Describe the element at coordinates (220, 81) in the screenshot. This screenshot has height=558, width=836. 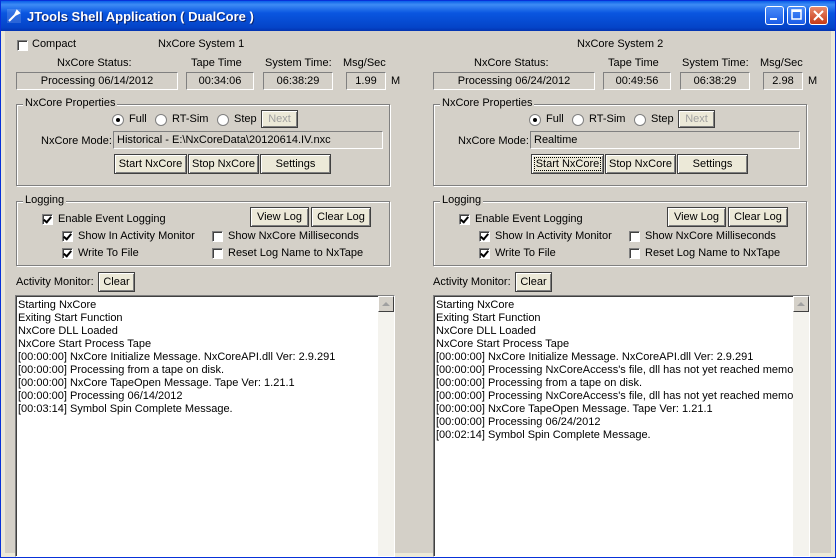
I see `tape-time-field: 00:34:06` at that location.